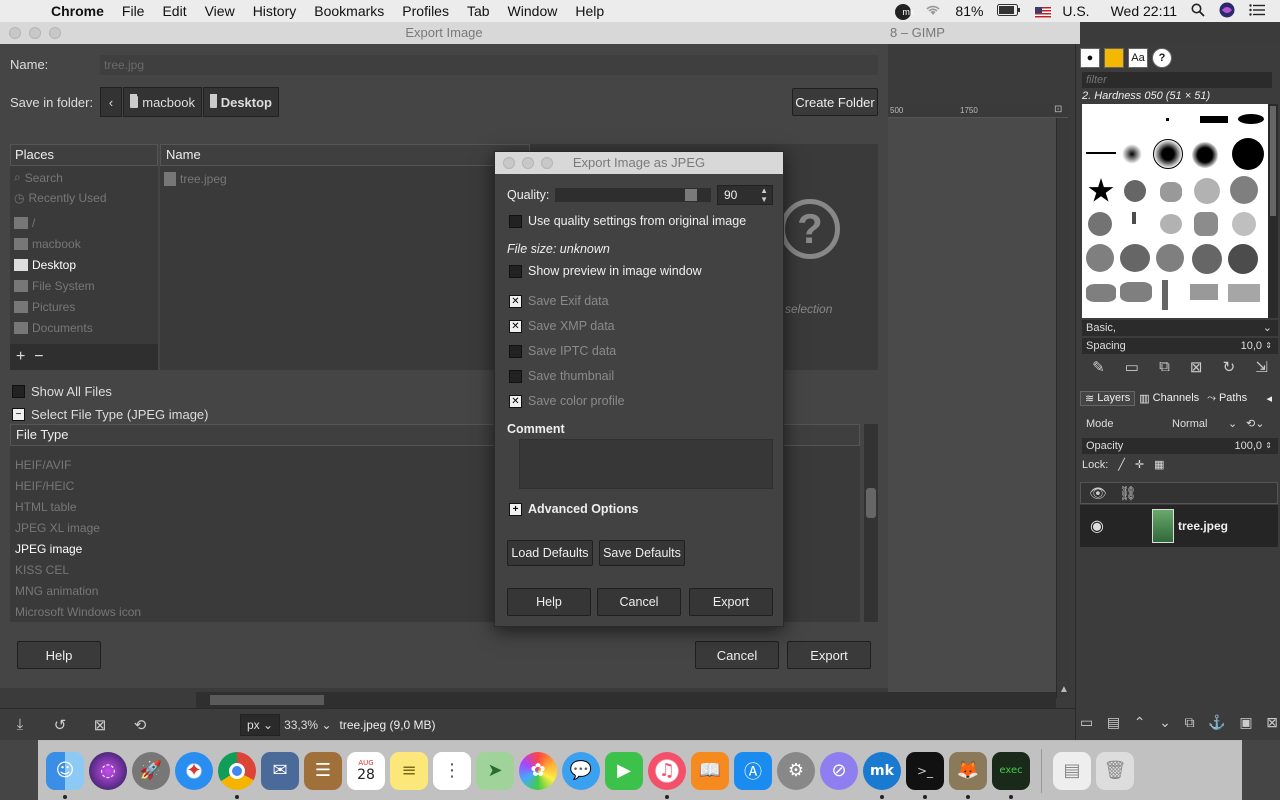  I want to click on lock-alpha-icon: ▦, so click(1159, 464).